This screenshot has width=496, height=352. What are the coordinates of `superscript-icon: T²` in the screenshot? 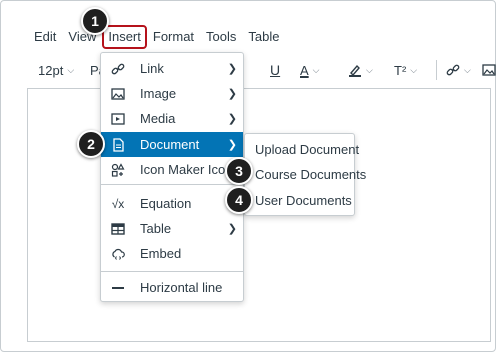 It's located at (400, 70).